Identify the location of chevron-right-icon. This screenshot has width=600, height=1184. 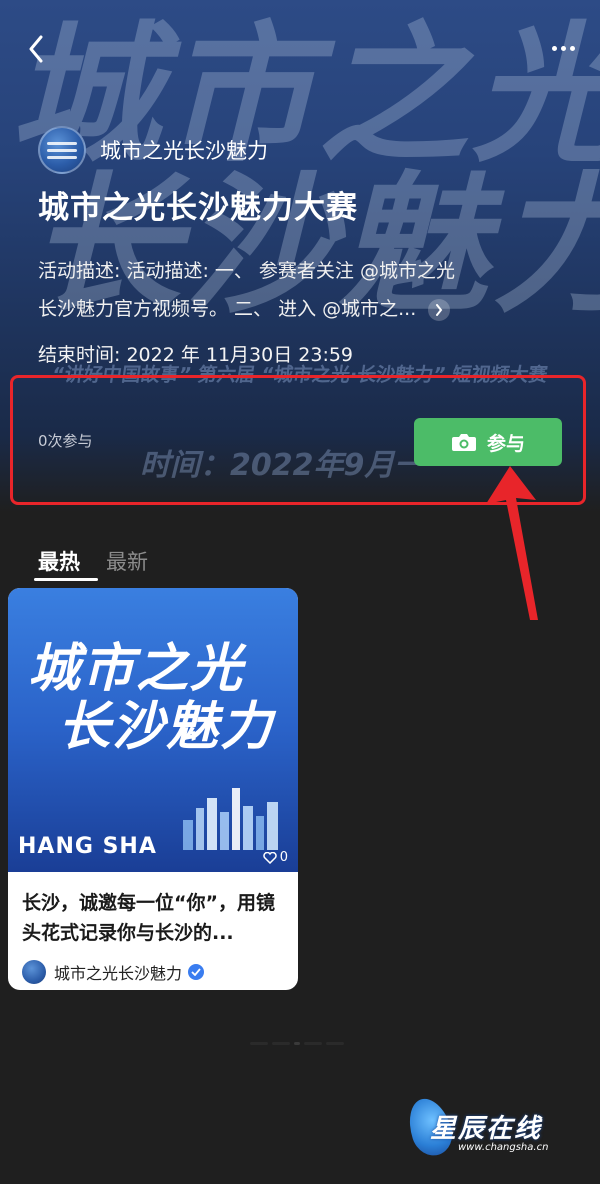
(439, 309).